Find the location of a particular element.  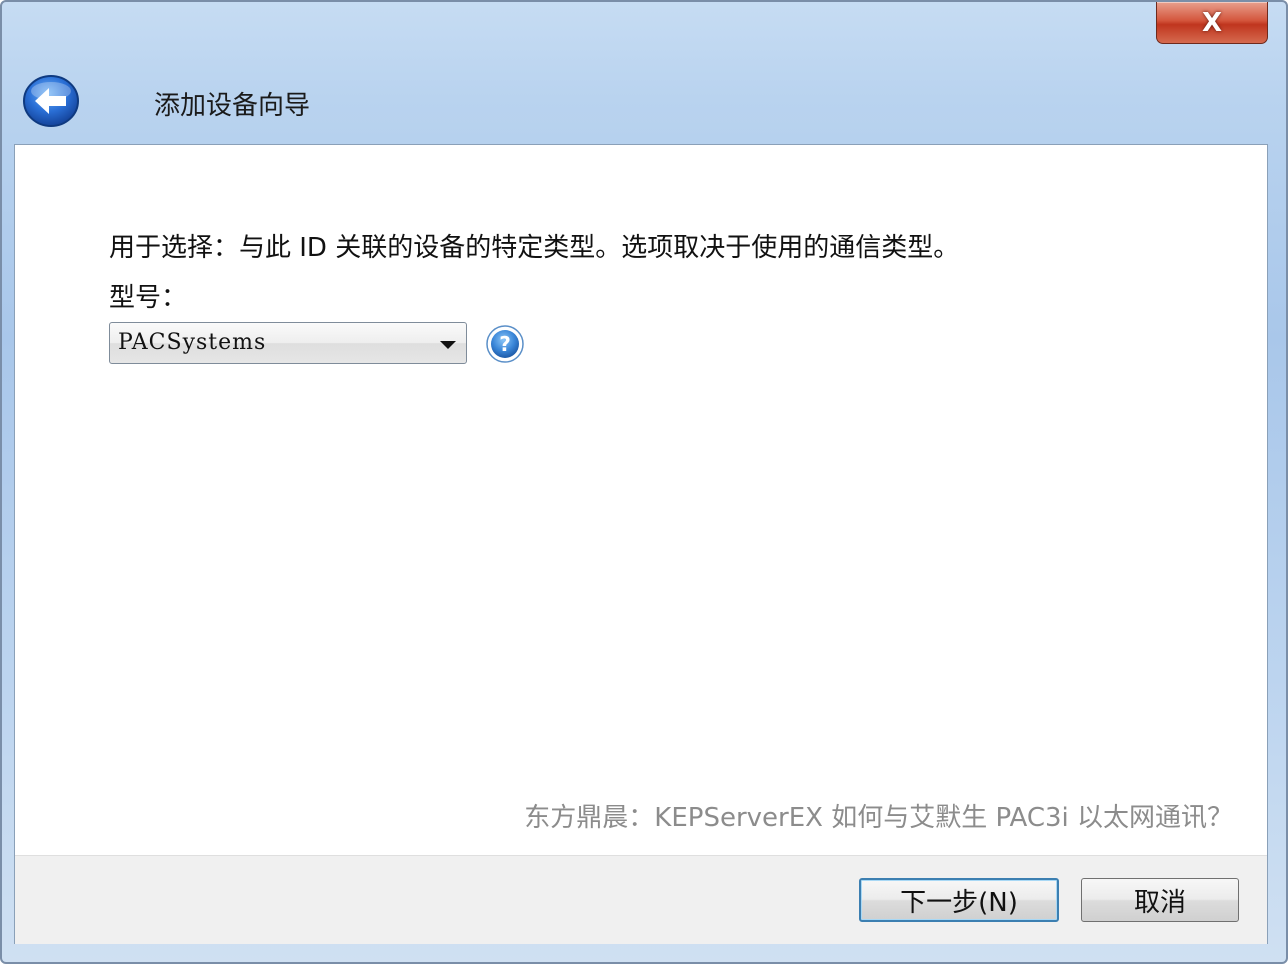

cancel-button: 取消 is located at coordinates (1160, 900).